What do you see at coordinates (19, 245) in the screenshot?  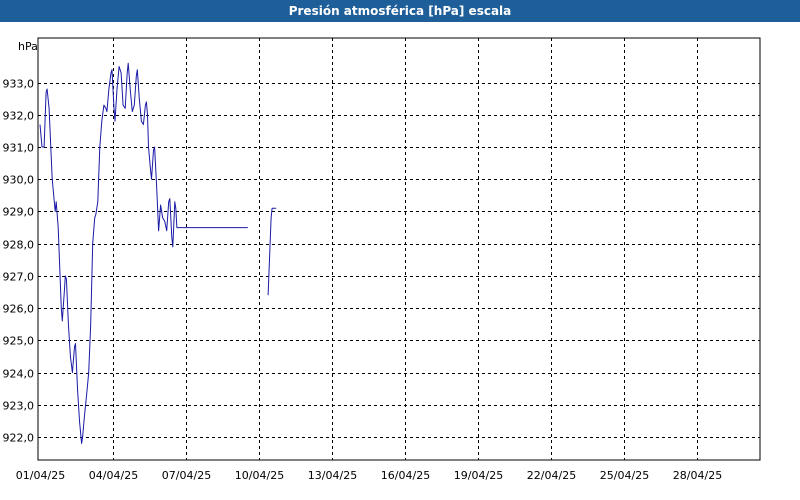 I see `y-tick-label: 928,0` at bounding box center [19, 245].